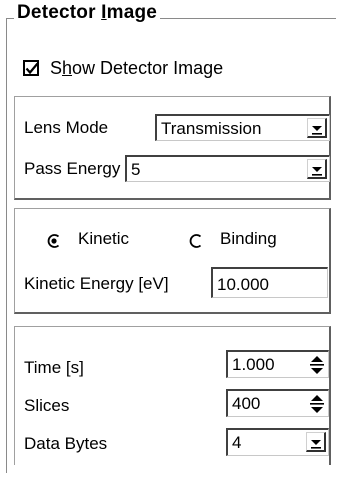 This screenshot has height=479, width=344. I want to click on slices-label: Slices, so click(47, 405).